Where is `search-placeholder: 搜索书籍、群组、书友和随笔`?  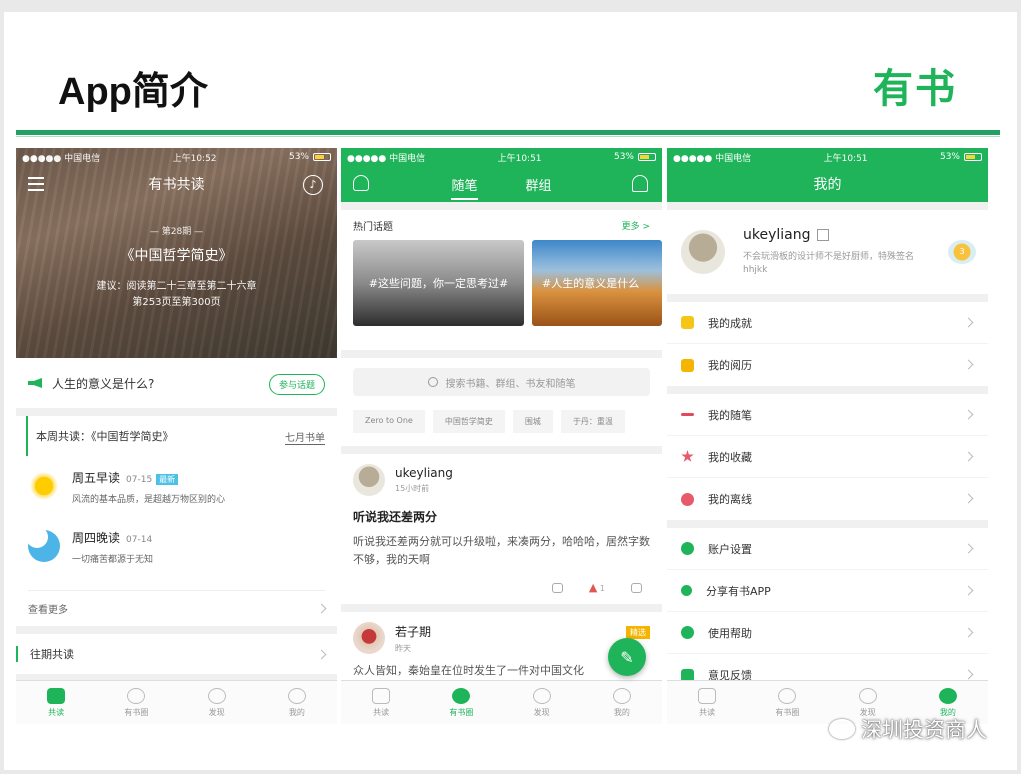 search-placeholder: 搜索书籍、群组、书友和随笔 is located at coordinates (510, 384).